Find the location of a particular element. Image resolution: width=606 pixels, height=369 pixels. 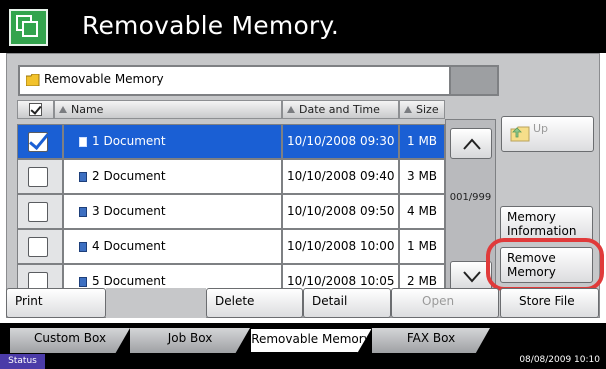

table-row: 3 Document 10/10/2008 09:50 4 MB is located at coordinates (231, 211).